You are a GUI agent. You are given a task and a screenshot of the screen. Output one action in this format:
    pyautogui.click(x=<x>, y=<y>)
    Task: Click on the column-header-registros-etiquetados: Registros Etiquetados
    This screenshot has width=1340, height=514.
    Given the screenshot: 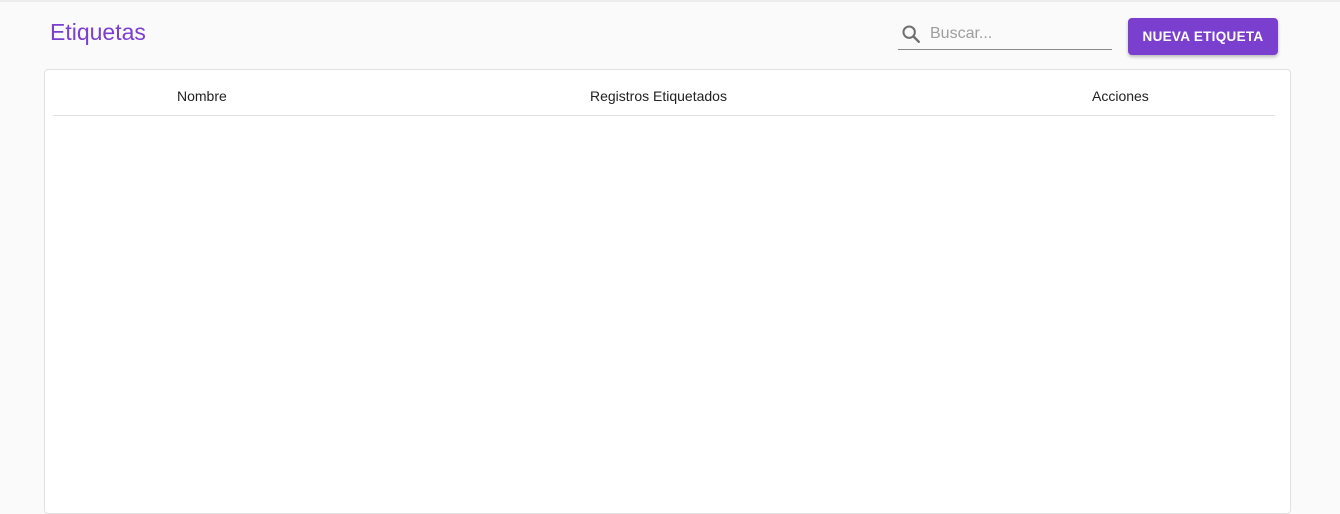 What is the action you would take?
    pyautogui.click(x=658, y=96)
    